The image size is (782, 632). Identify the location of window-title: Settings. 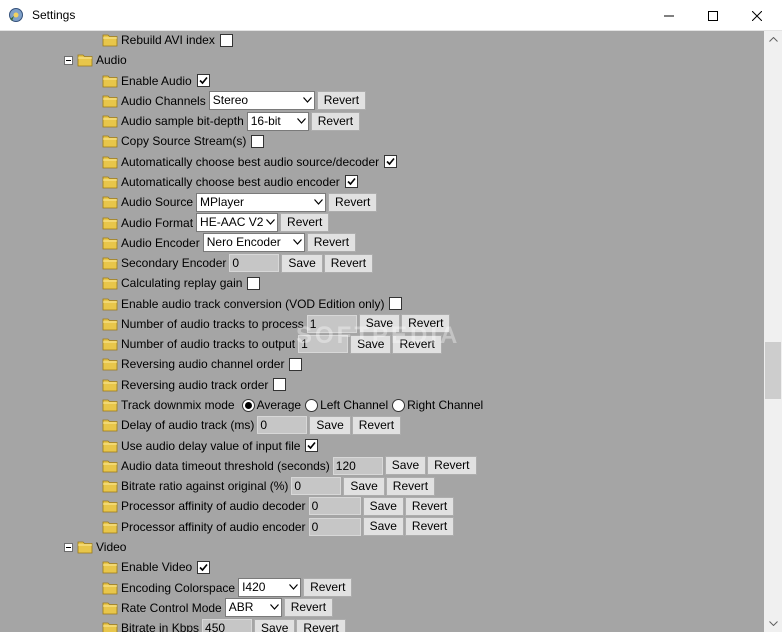
(54, 15).